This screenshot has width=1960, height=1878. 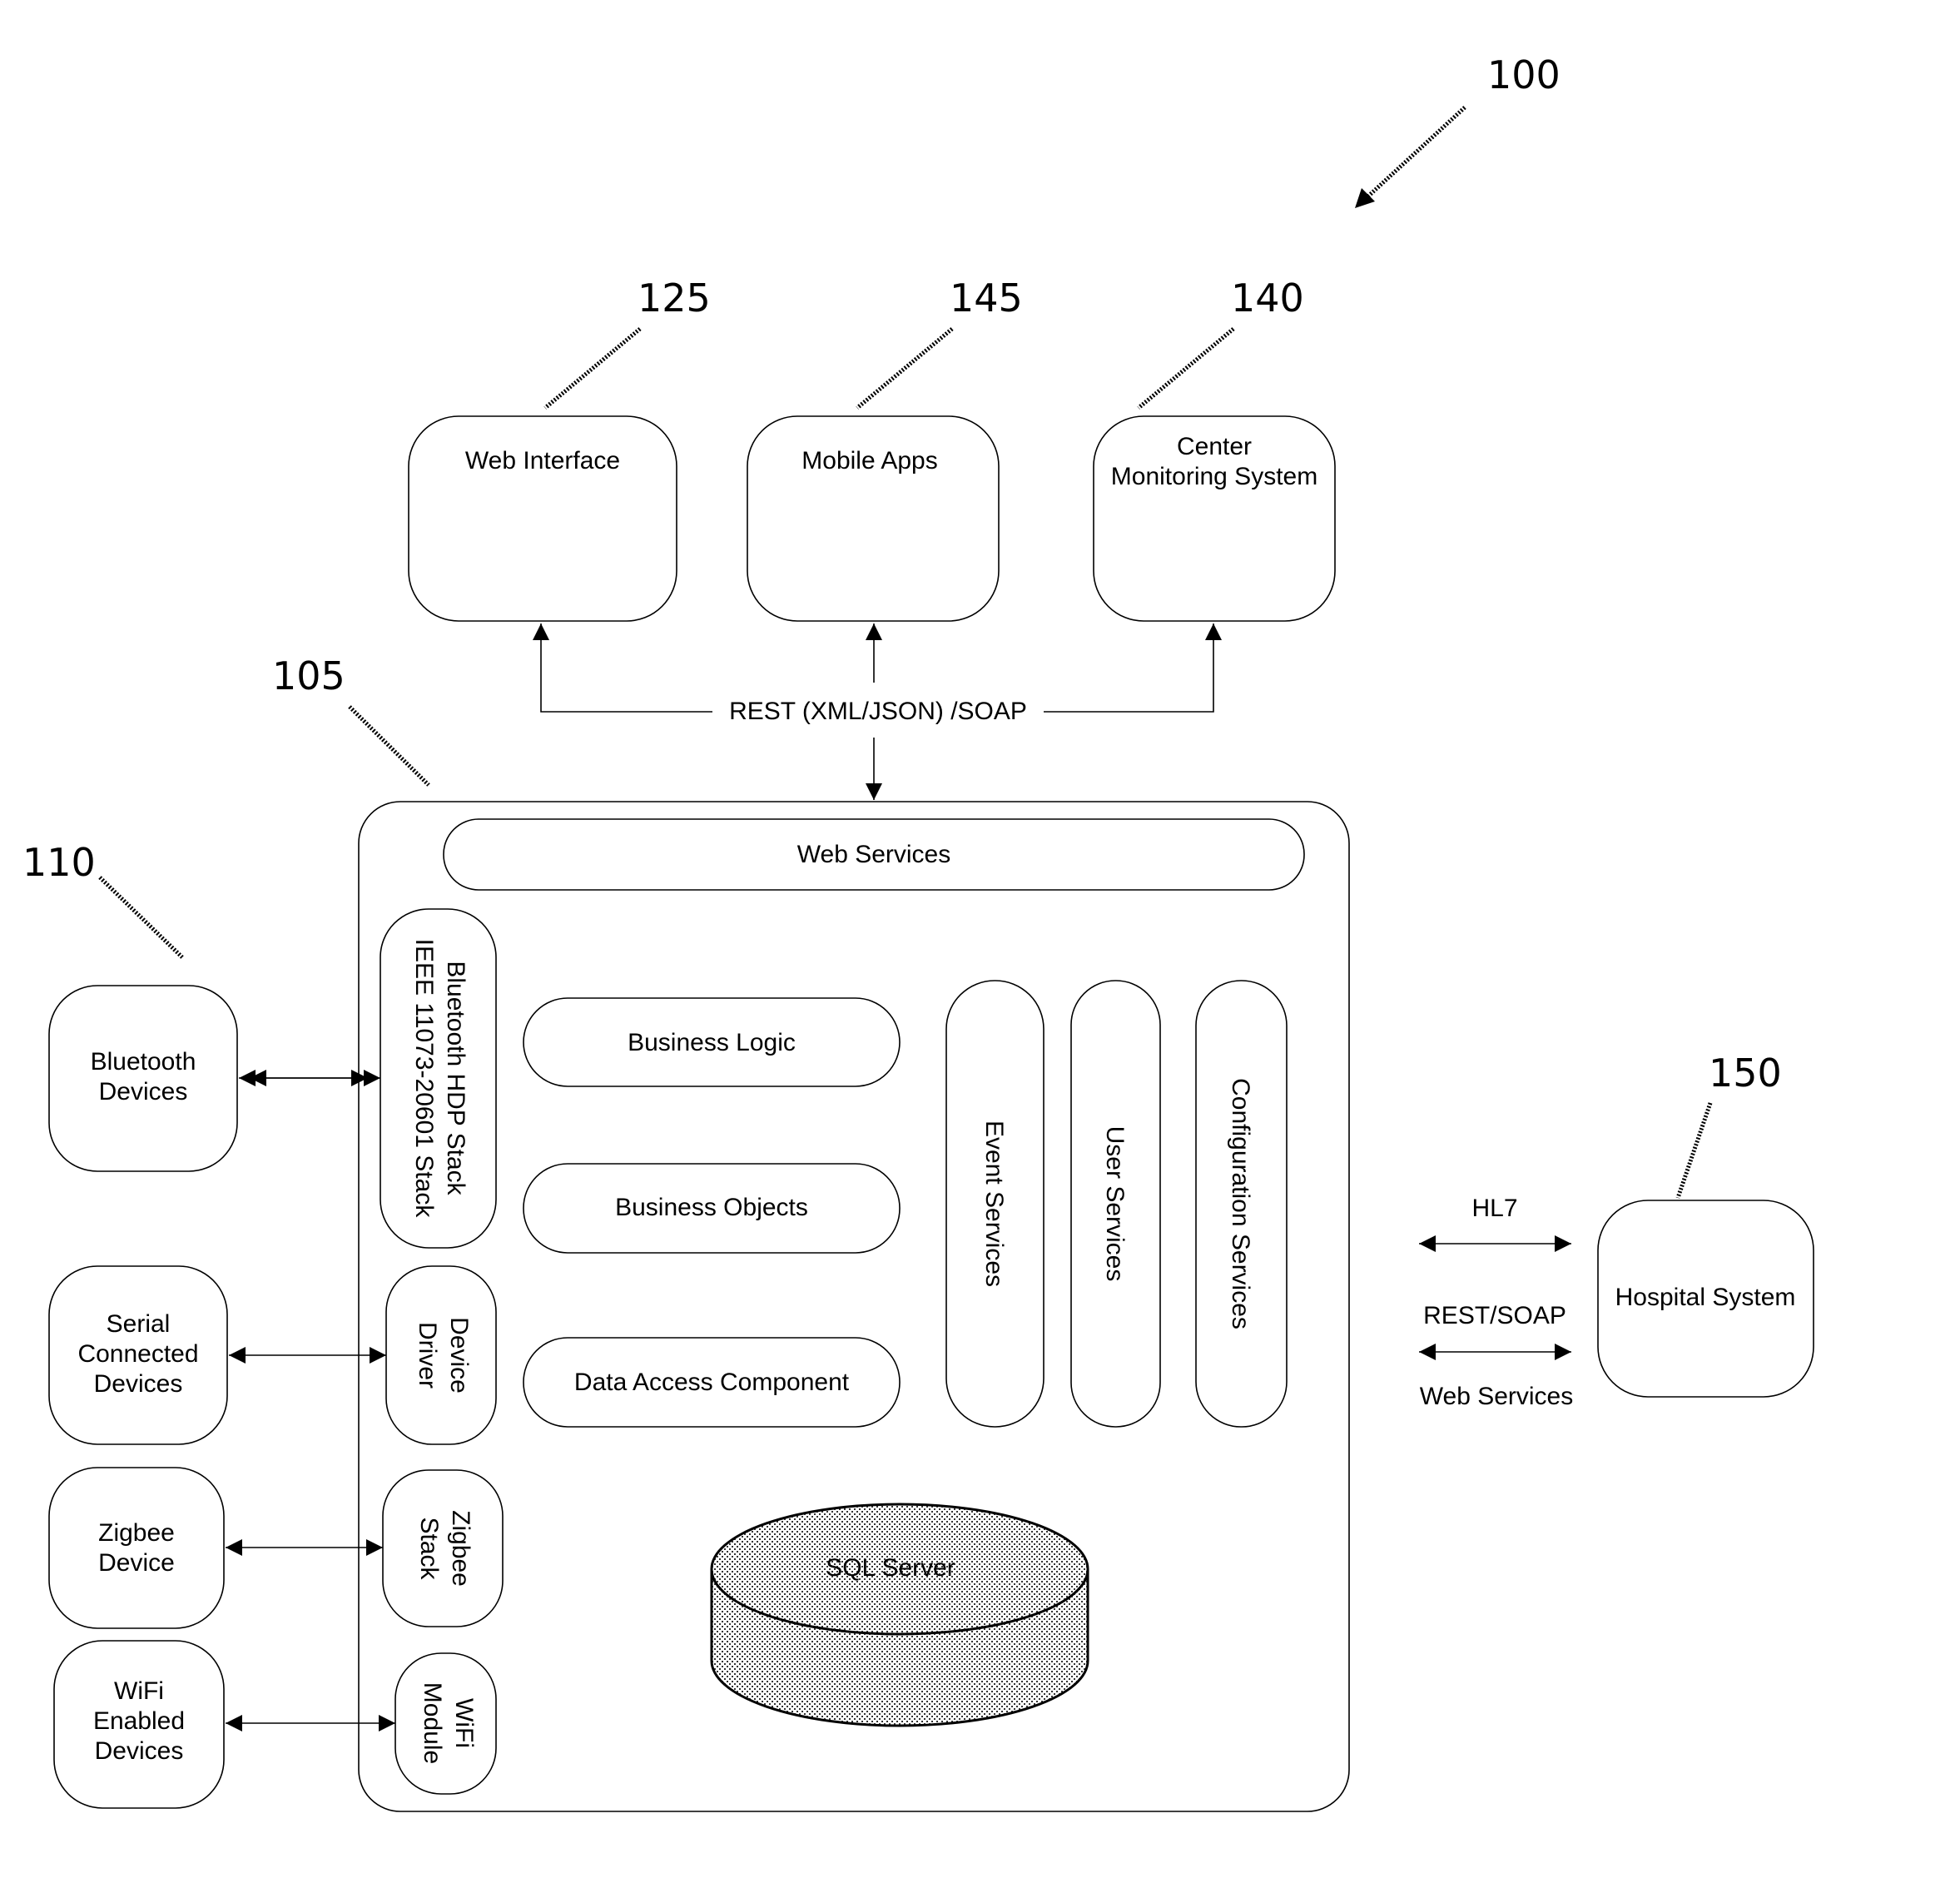 What do you see at coordinates (592, 369) in the screenshot?
I see `ref-125-leader` at bounding box center [592, 369].